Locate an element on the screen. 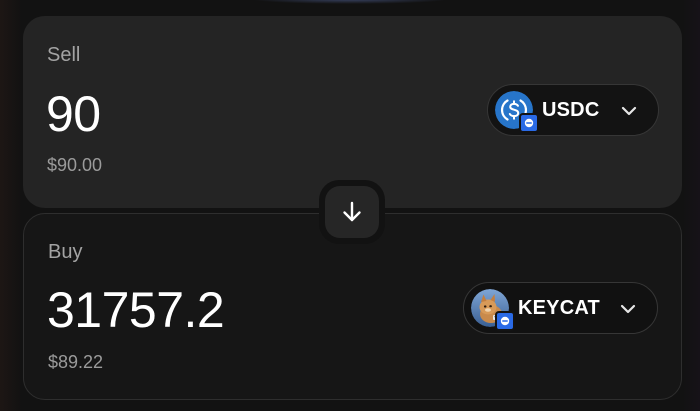 This screenshot has height=411, width=700. buy-token-icon-wrap is located at coordinates (493, 310).